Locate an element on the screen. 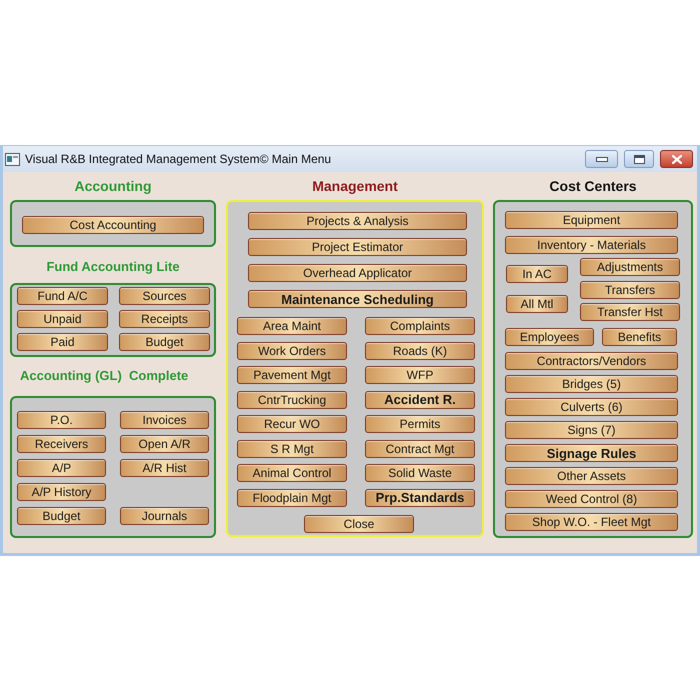 The height and width of the screenshot is (700, 700). menu-button: Recur WO is located at coordinates (292, 424).